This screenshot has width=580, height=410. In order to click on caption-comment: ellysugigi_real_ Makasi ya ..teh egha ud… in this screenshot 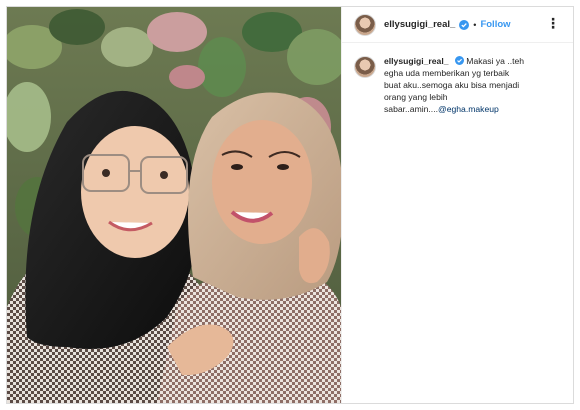, I will do `click(457, 79)`.